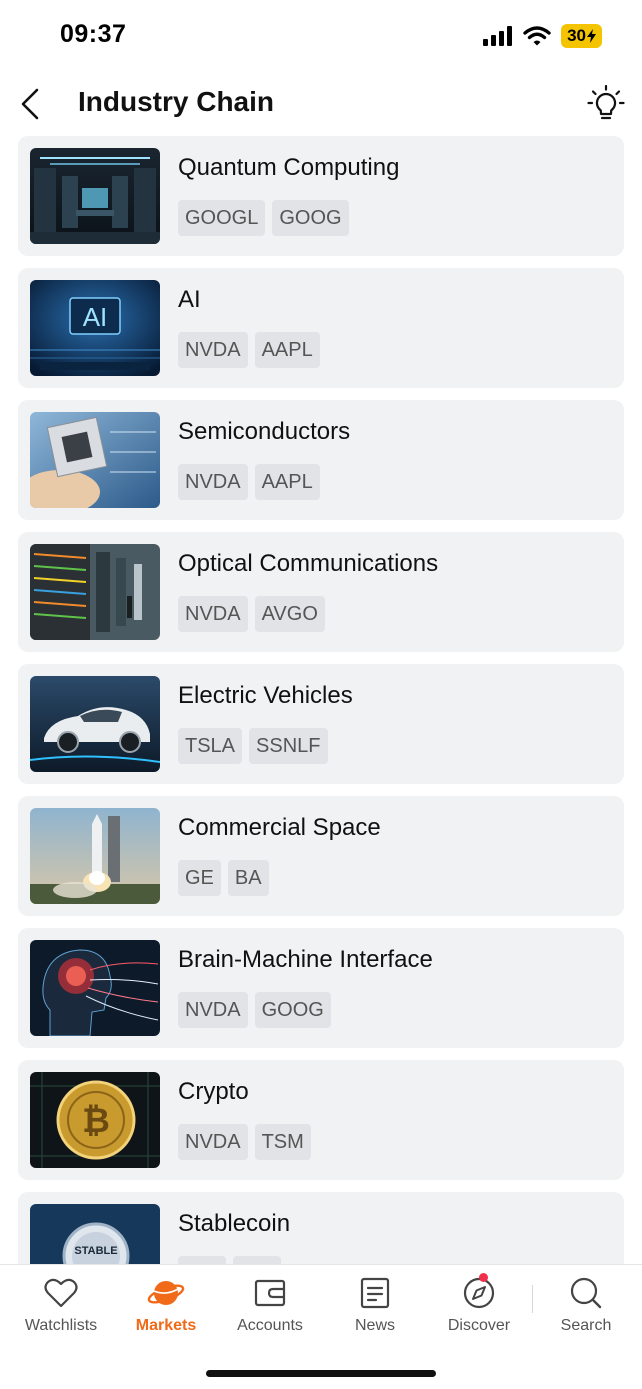 The height and width of the screenshot is (1389, 642). What do you see at coordinates (213, 1091) in the screenshot?
I see `industry-name: Crypto` at bounding box center [213, 1091].